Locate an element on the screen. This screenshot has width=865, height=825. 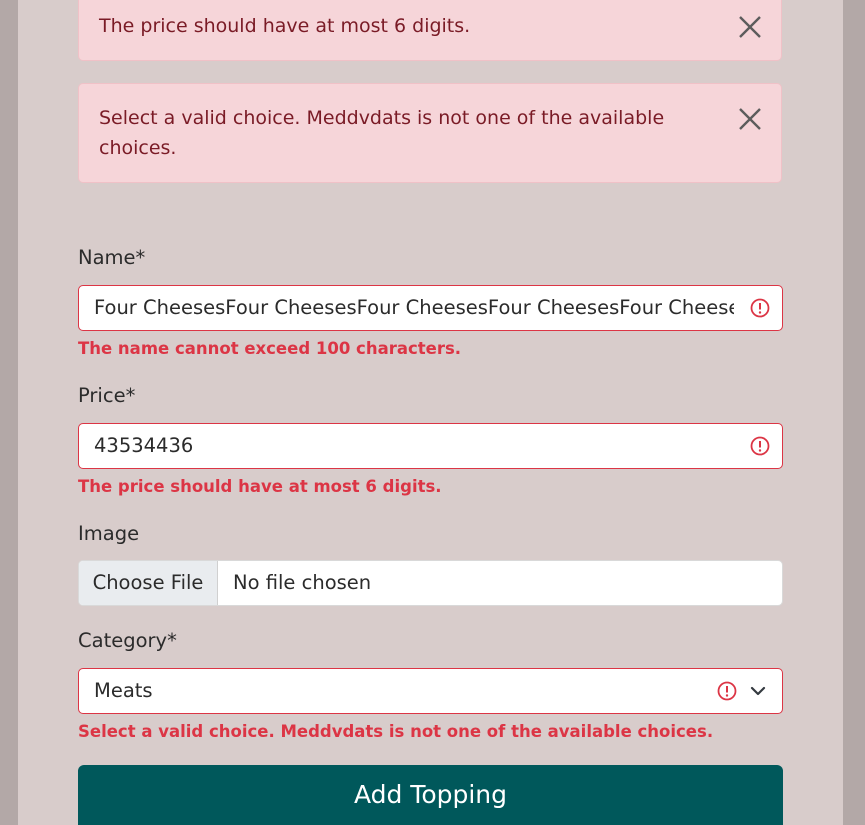
name-error: The name cannot exceed 100 characters. is located at coordinates (270, 348).